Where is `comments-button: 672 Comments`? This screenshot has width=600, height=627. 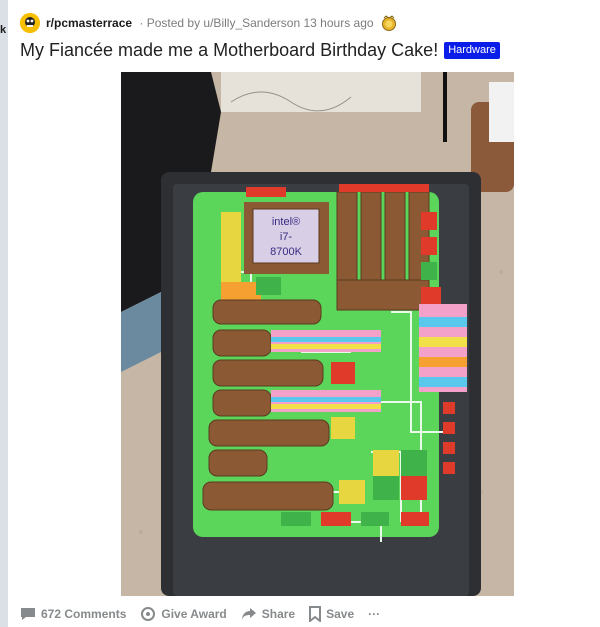
comments-button: 672 Comments is located at coordinates (73, 614).